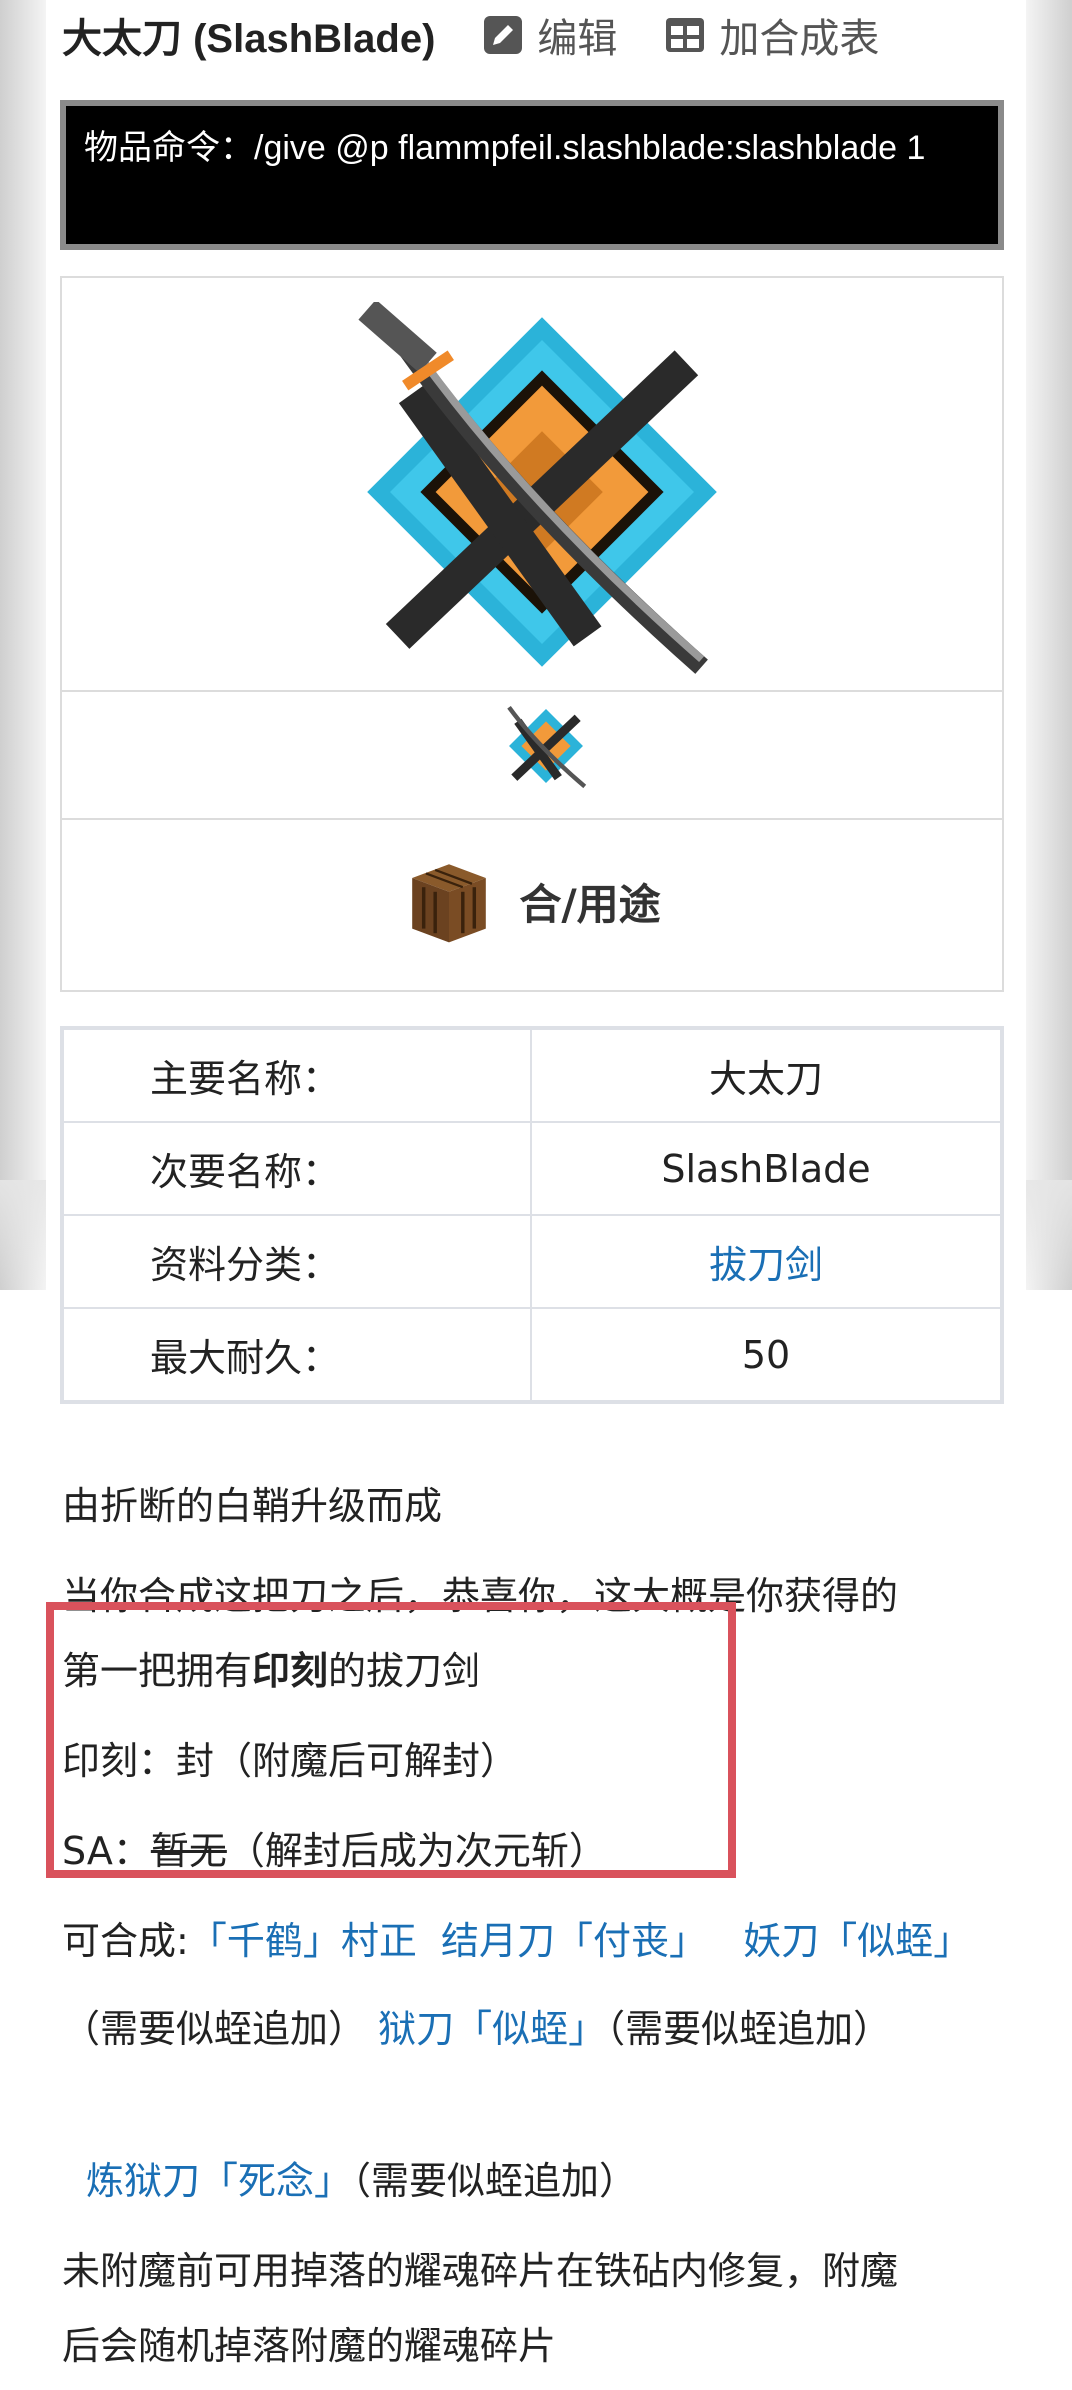 This screenshot has width=1072, height=2390. I want to click on add-recipe-button: 加合成表, so click(772, 35).